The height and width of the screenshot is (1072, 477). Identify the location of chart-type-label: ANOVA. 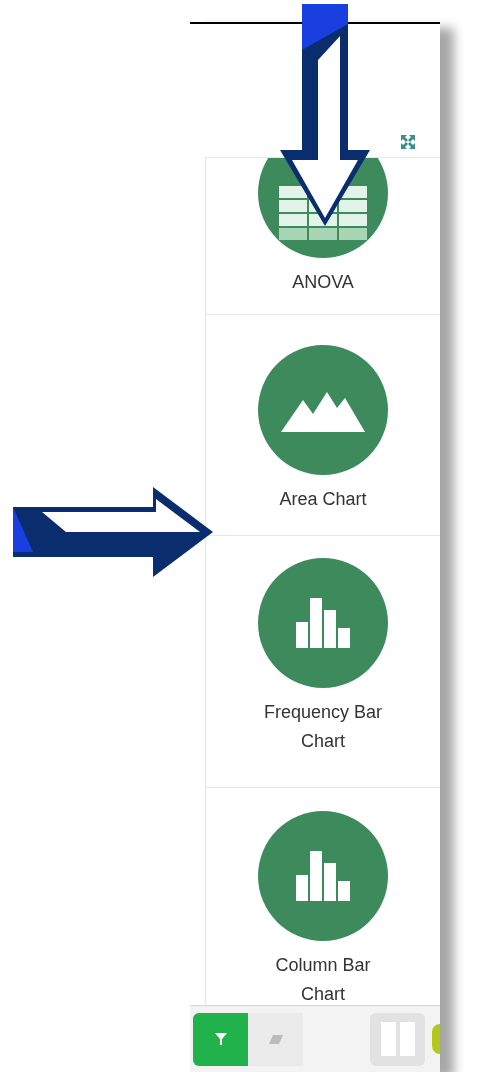
(323, 282).